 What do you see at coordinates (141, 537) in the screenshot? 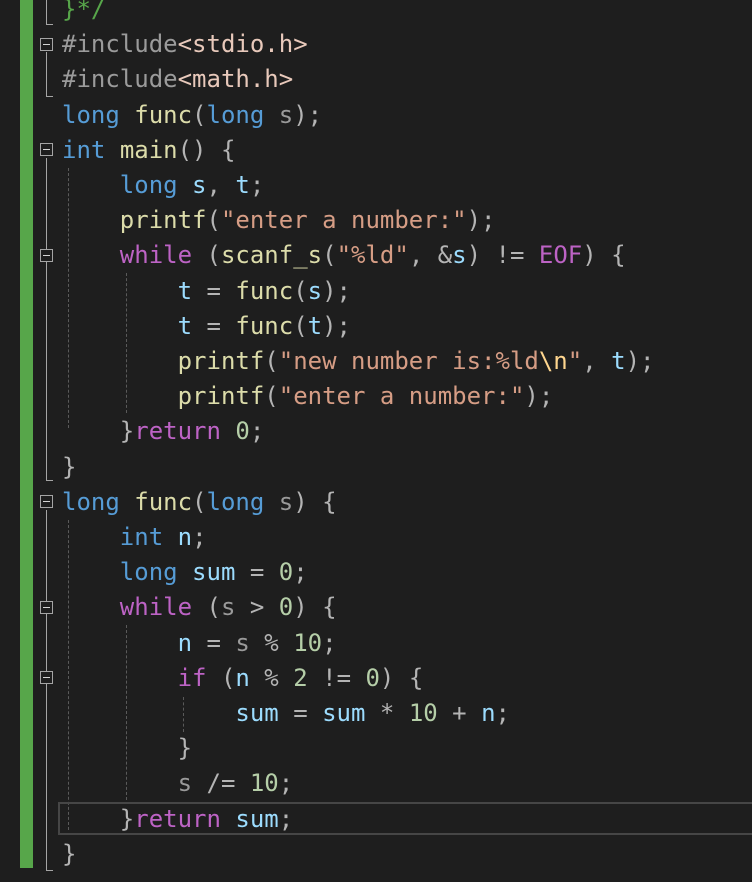
I see `code-token: int` at bounding box center [141, 537].